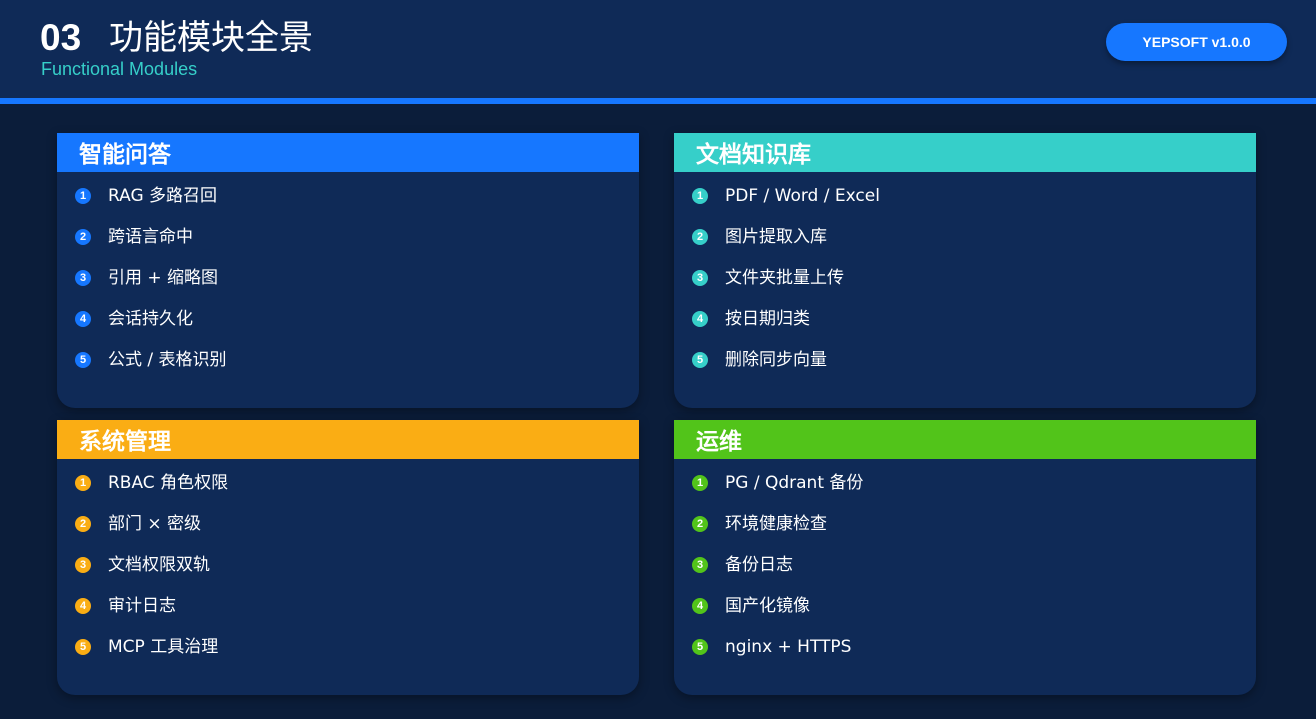 This screenshot has height=719, width=1316. Describe the element at coordinates (125, 154) in the screenshot. I see `module-title: 智能问答` at that location.